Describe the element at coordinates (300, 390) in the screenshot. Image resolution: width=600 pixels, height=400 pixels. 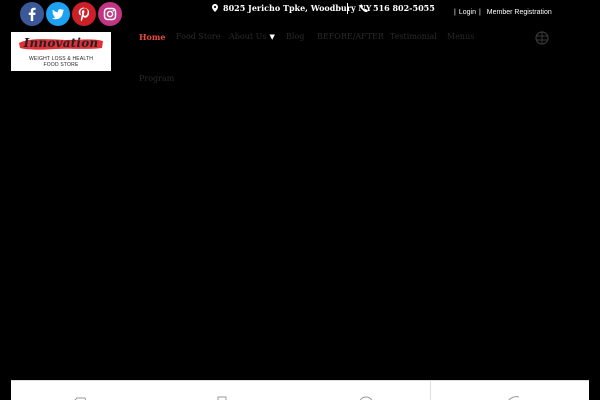
I see `features-panel` at that location.